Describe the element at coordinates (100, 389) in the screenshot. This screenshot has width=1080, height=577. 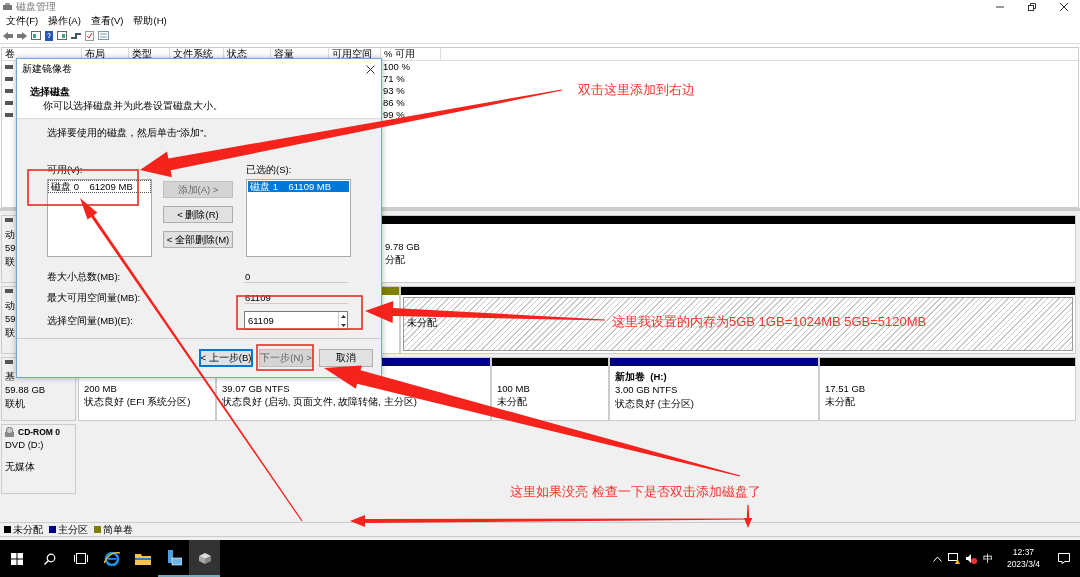
I see `partition-info: 200 MB` at that location.